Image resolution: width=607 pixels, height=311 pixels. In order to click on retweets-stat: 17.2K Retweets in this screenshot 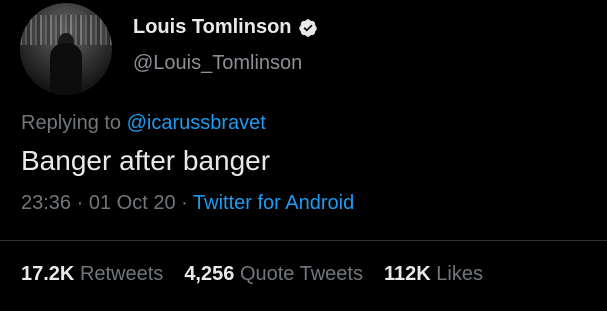, I will do `click(92, 274)`.